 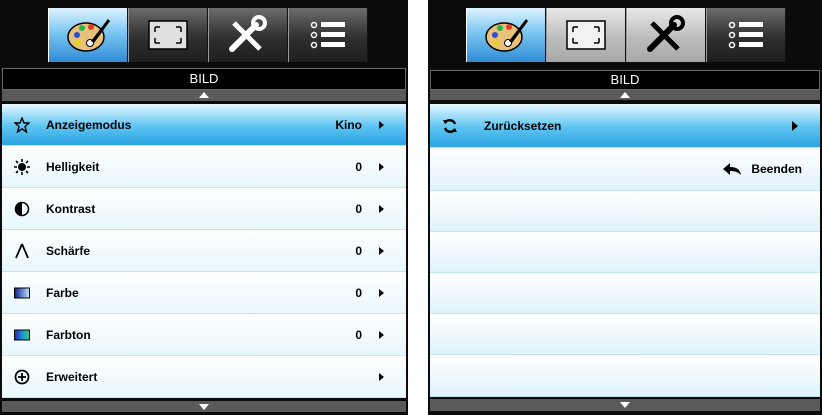 What do you see at coordinates (732, 169) in the screenshot?
I see `return-arrow-icon` at bounding box center [732, 169].